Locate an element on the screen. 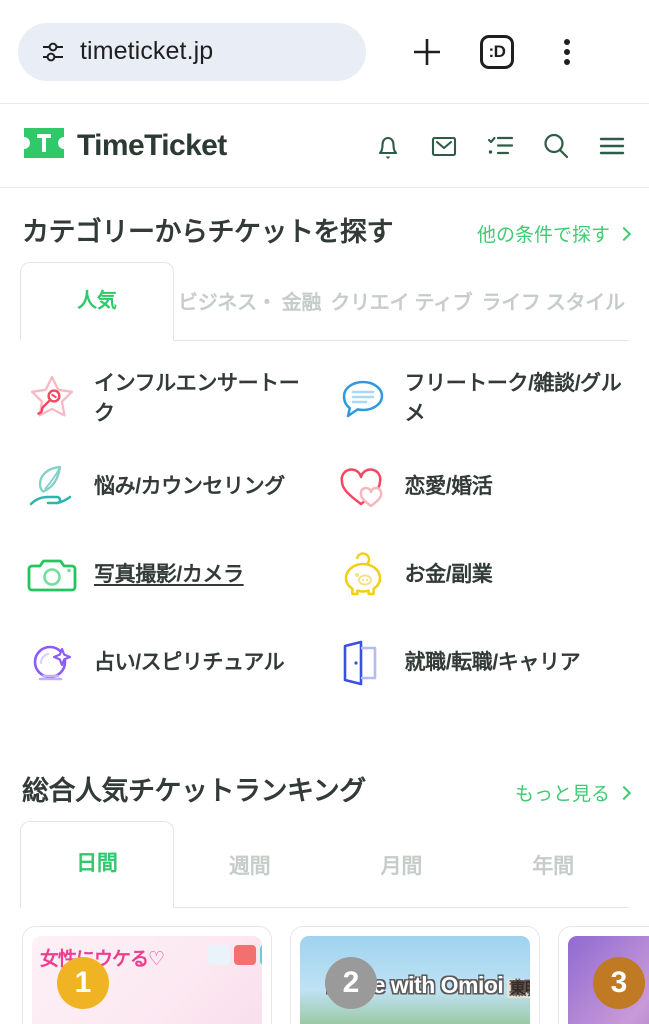 The height and width of the screenshot is (1024, 649). browser-toolbar: timeticket.jp :D is located at coordinates (324, 52).